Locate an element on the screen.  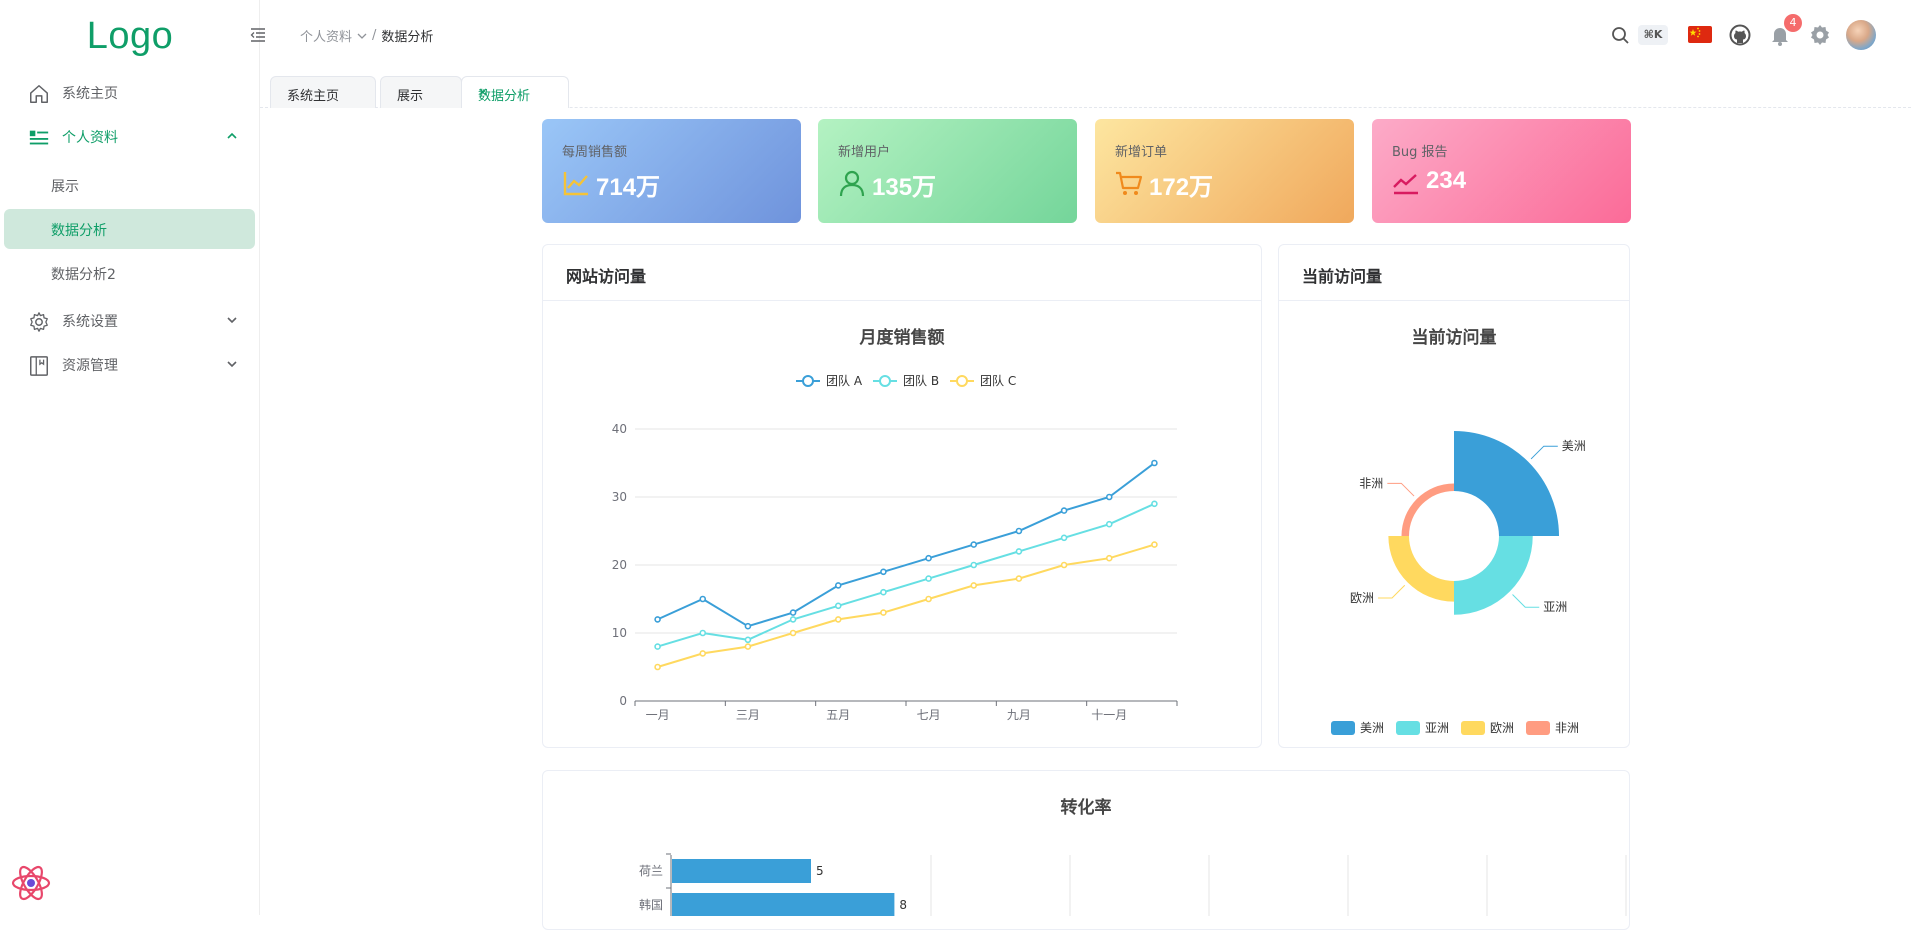
slice-label: 欧洲 is located at coordinates (1362, 598).